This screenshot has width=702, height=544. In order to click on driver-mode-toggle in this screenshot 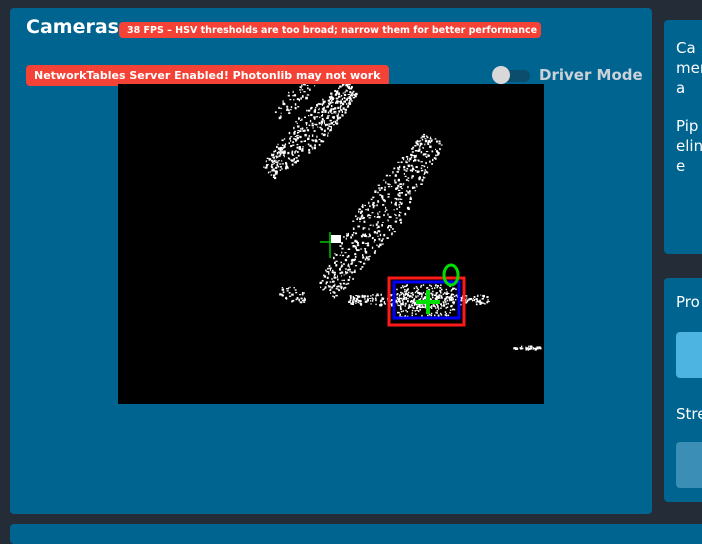, I will do `click(512, 75)`.